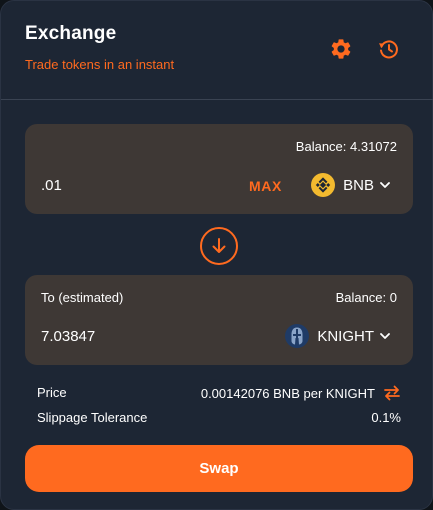 The image size is (433, 510). What do you see at coordinates (68, 336) in the screenshot?
I see `to-amount-input: 7.03847` at bounding box center [68, 336].